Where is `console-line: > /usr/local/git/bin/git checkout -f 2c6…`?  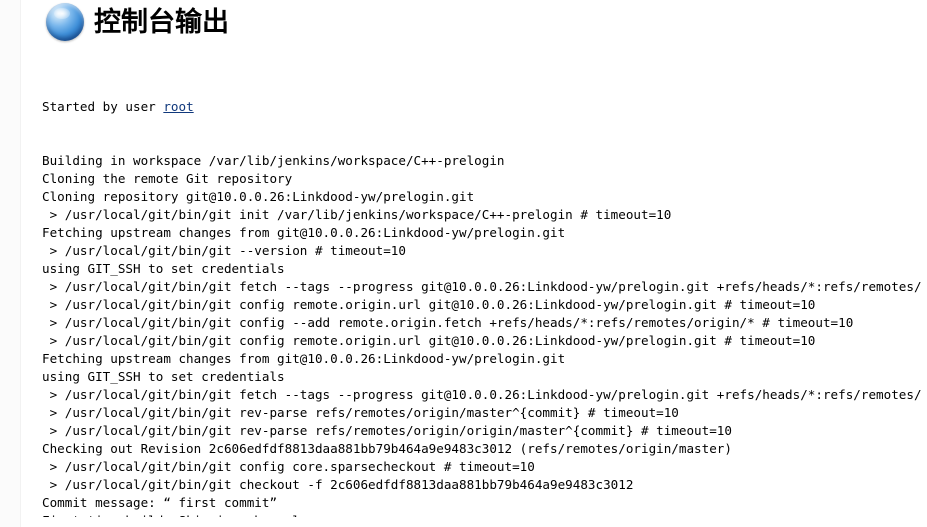 console-line: > /usr/local/git/bin/git checkout -f 2c6… is located at coordinates (338, 484).